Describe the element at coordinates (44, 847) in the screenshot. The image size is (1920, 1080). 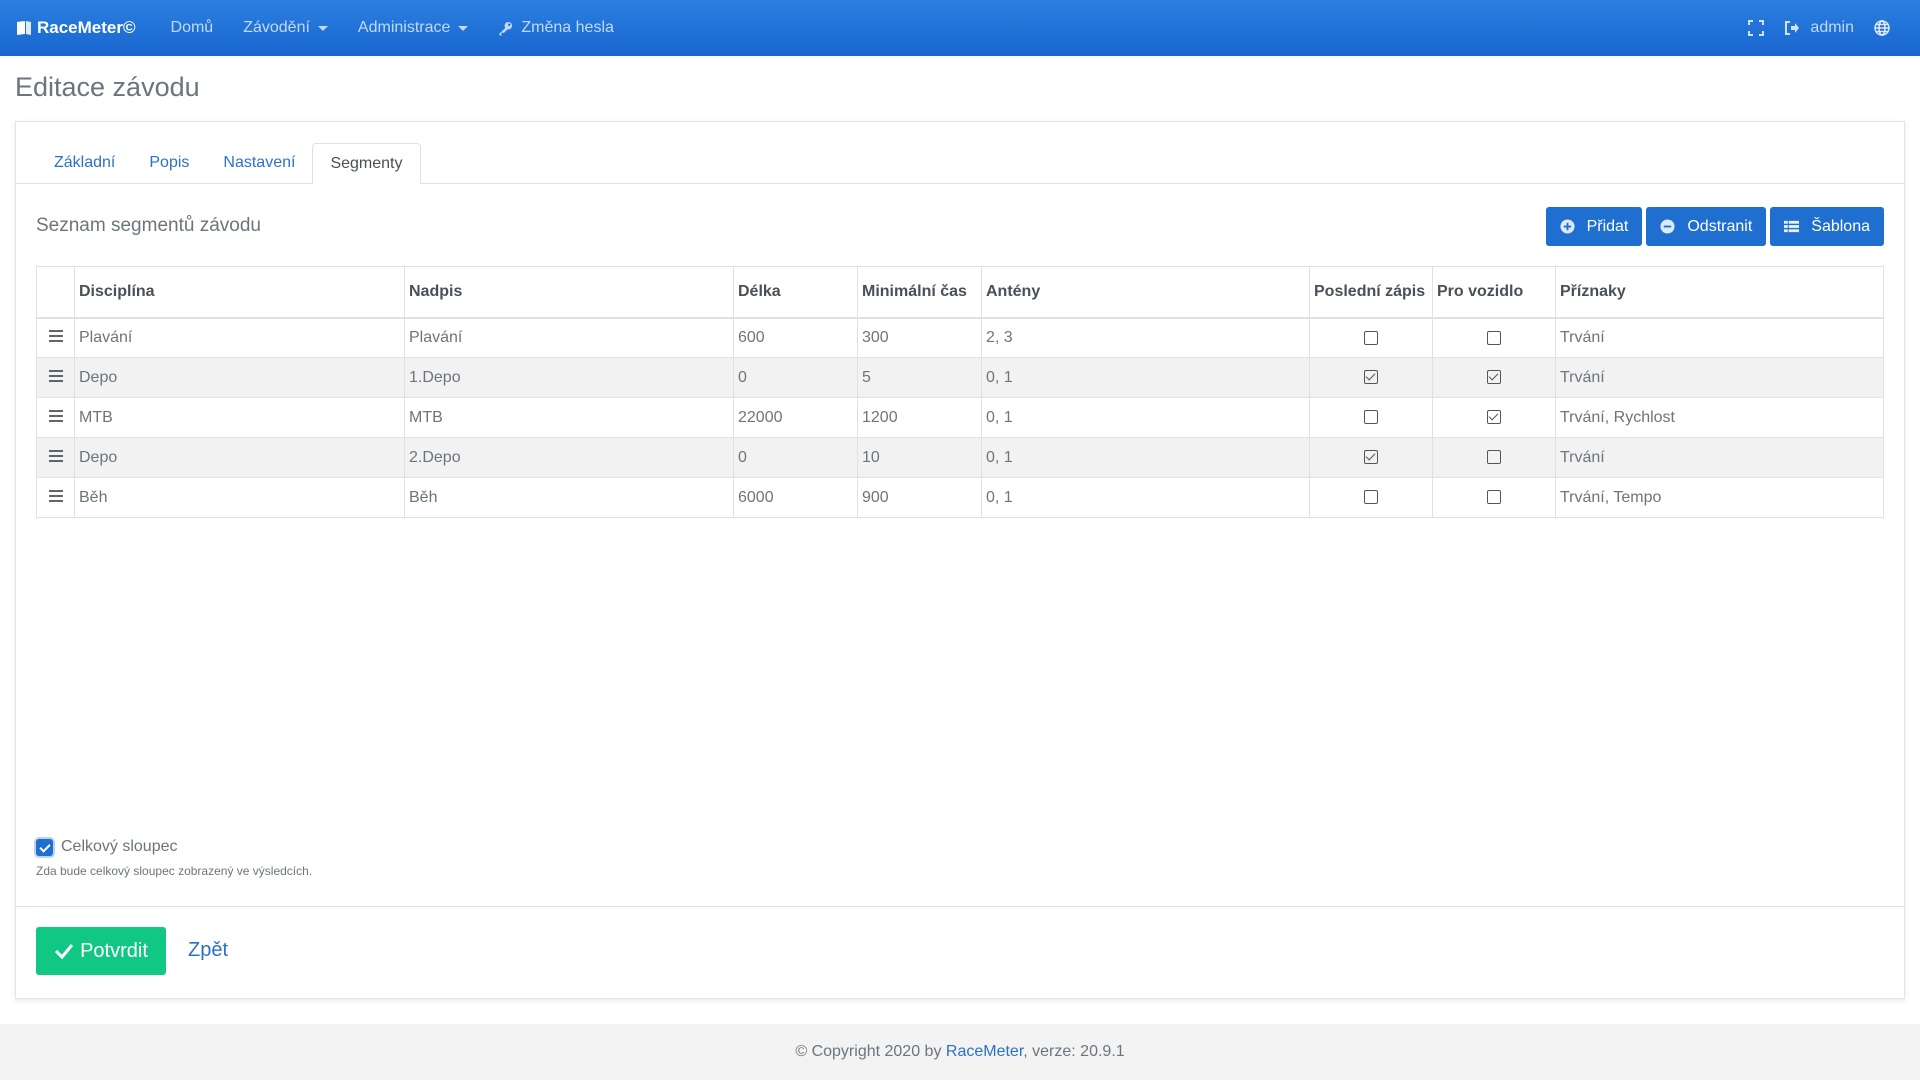
I see `checkbox` at that location.